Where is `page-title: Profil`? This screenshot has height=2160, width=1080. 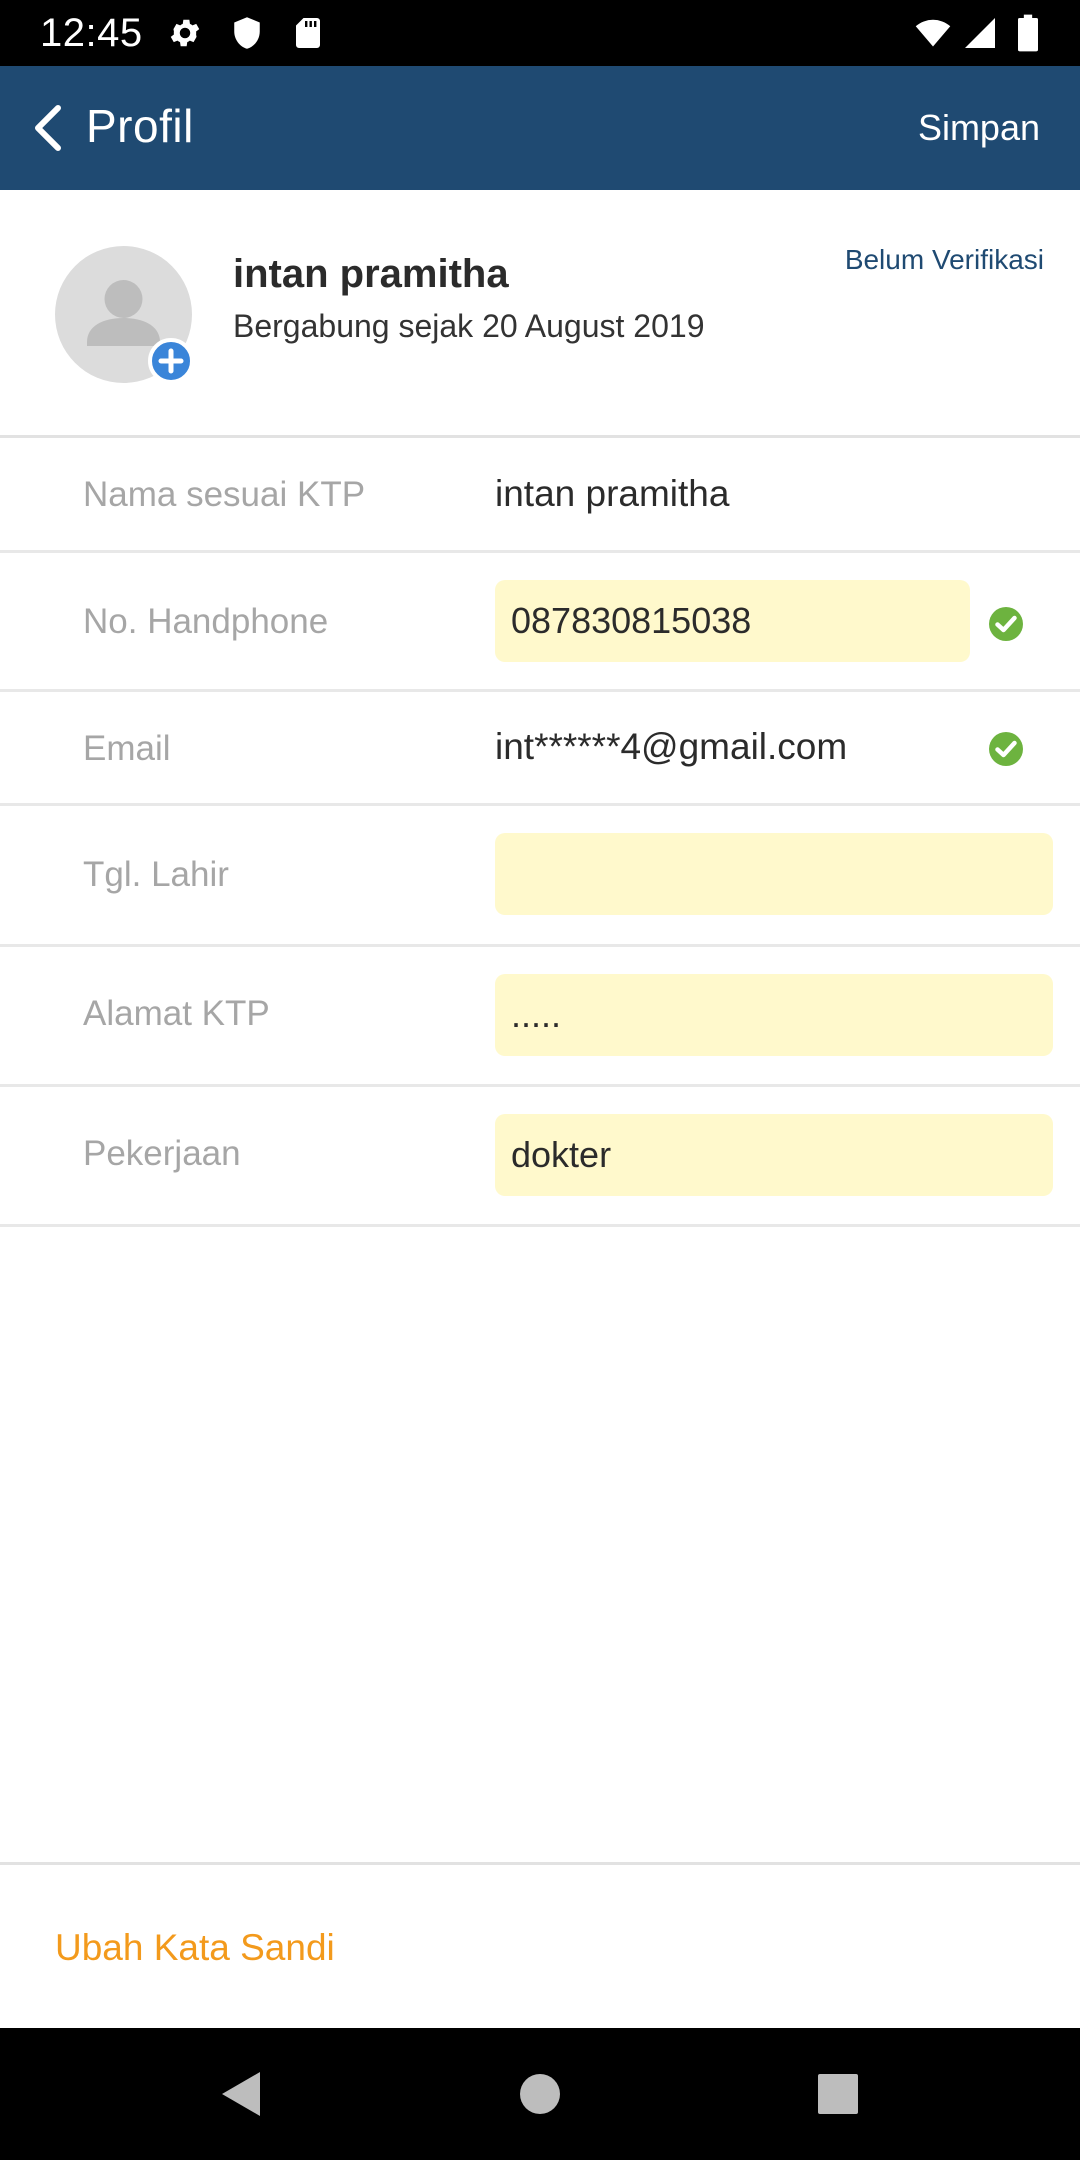 page-title: Profil is located at coordinates (140, 126).